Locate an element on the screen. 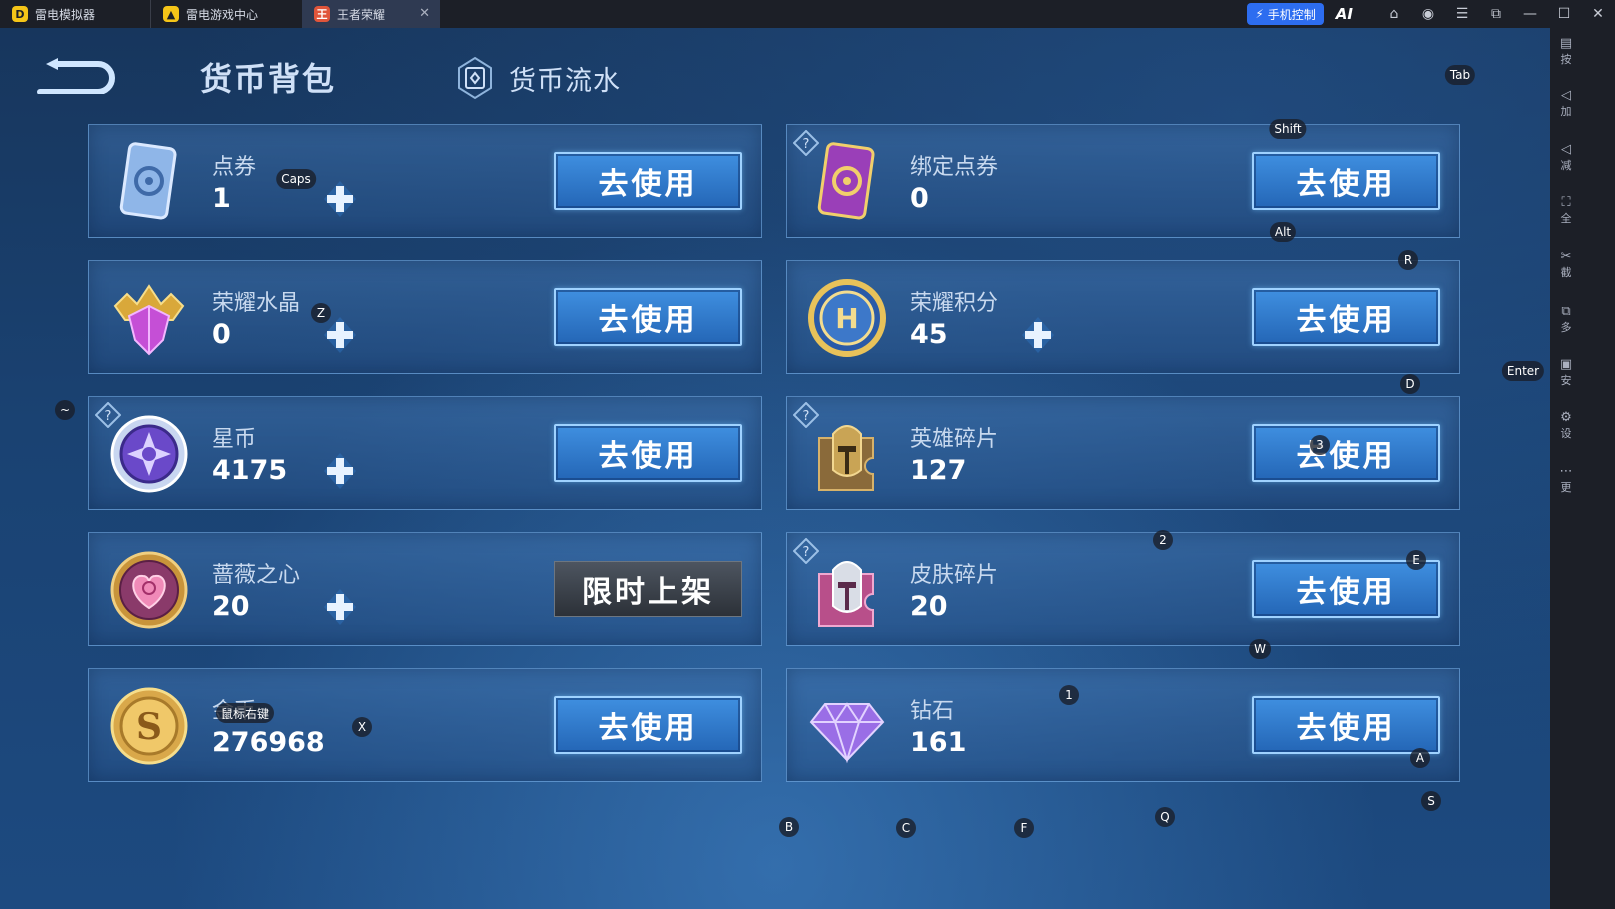  key-hint: X is located at coordinates (362, 727).